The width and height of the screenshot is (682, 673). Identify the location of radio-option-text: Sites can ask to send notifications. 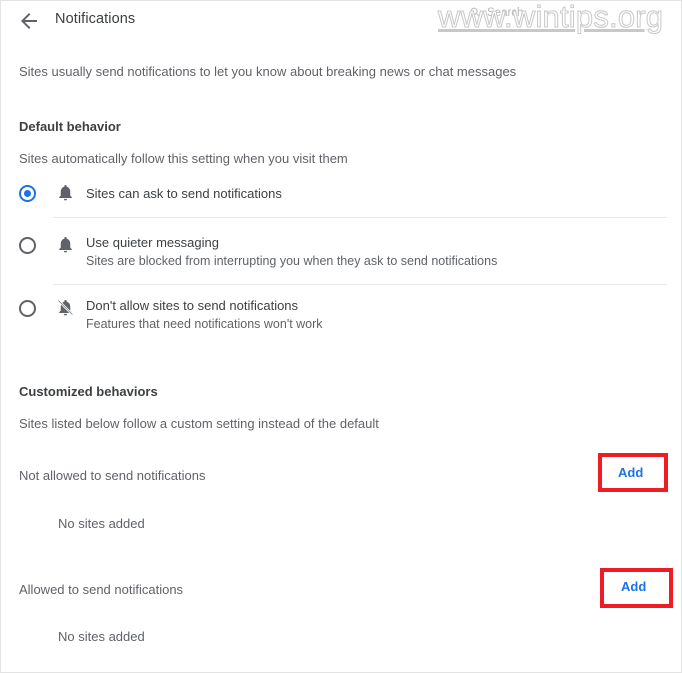
(184, 193).